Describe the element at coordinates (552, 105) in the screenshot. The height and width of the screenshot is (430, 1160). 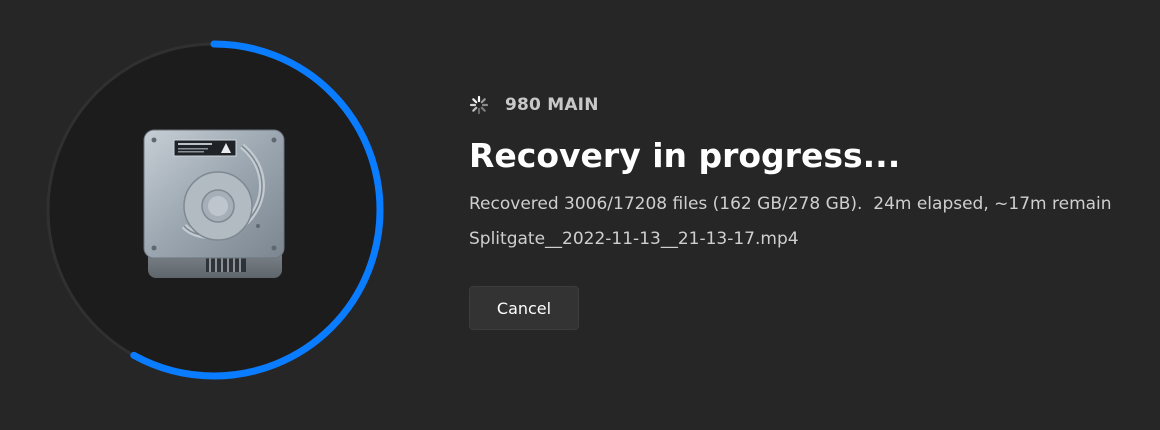
I see `device-name: 980 MAIN` at that location.